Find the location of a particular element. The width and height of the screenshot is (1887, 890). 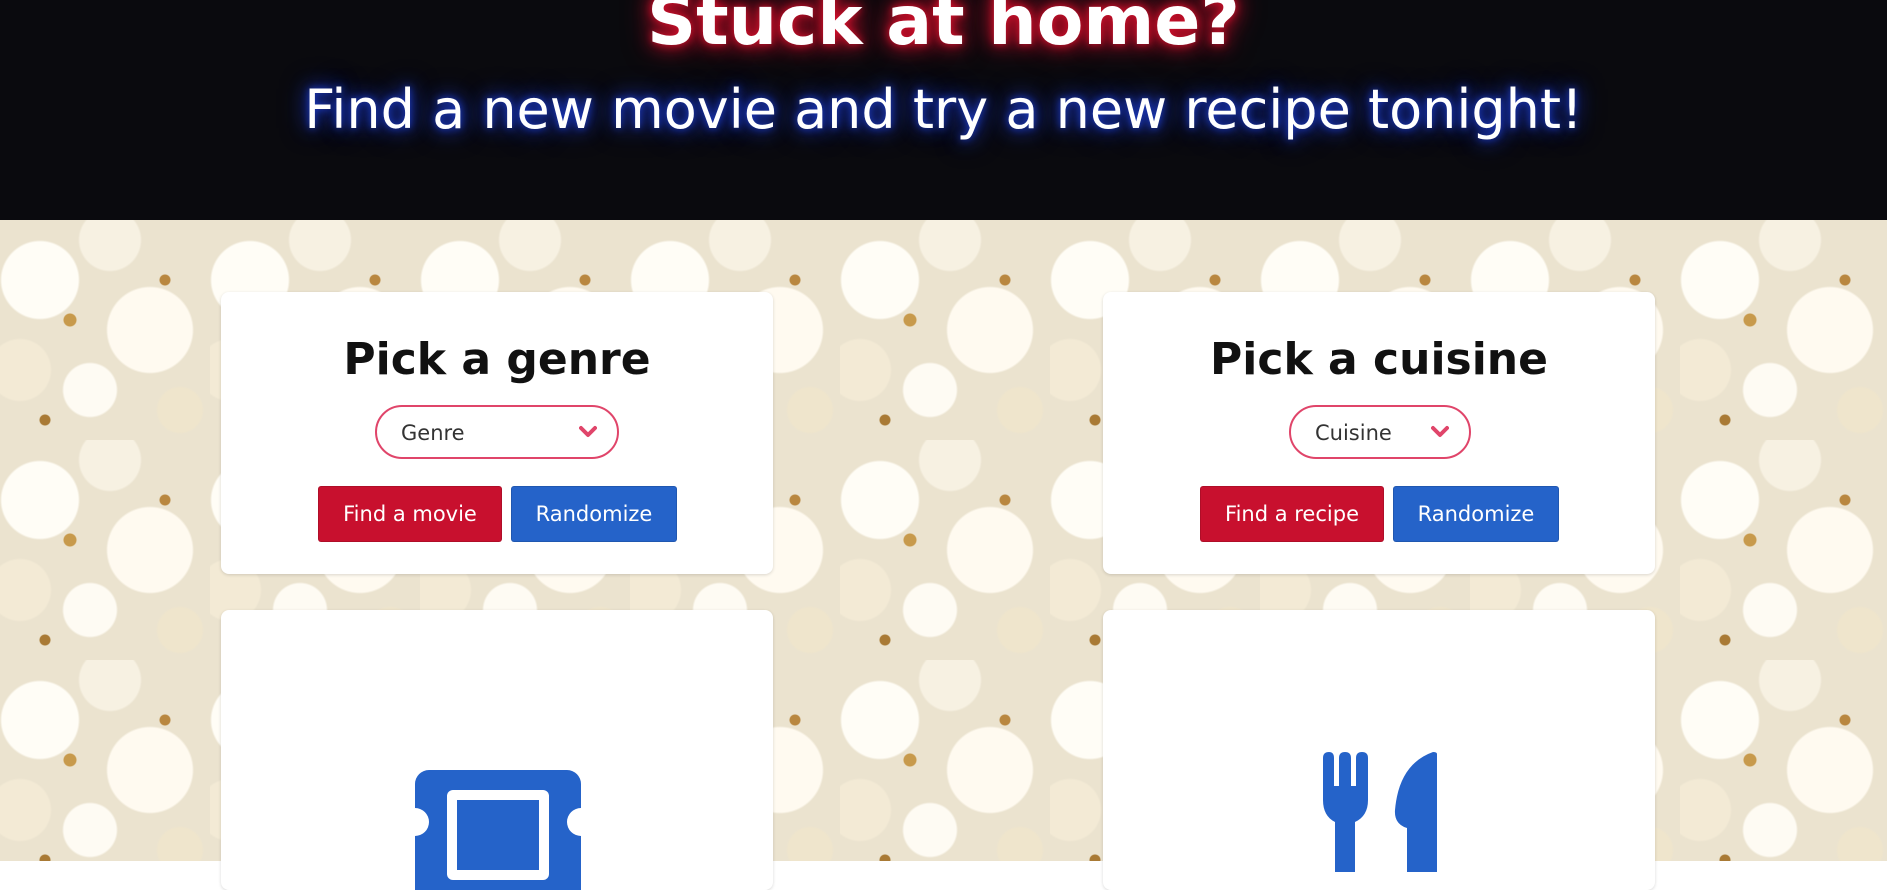

movie-result-card is located at coordinates (497, 750).